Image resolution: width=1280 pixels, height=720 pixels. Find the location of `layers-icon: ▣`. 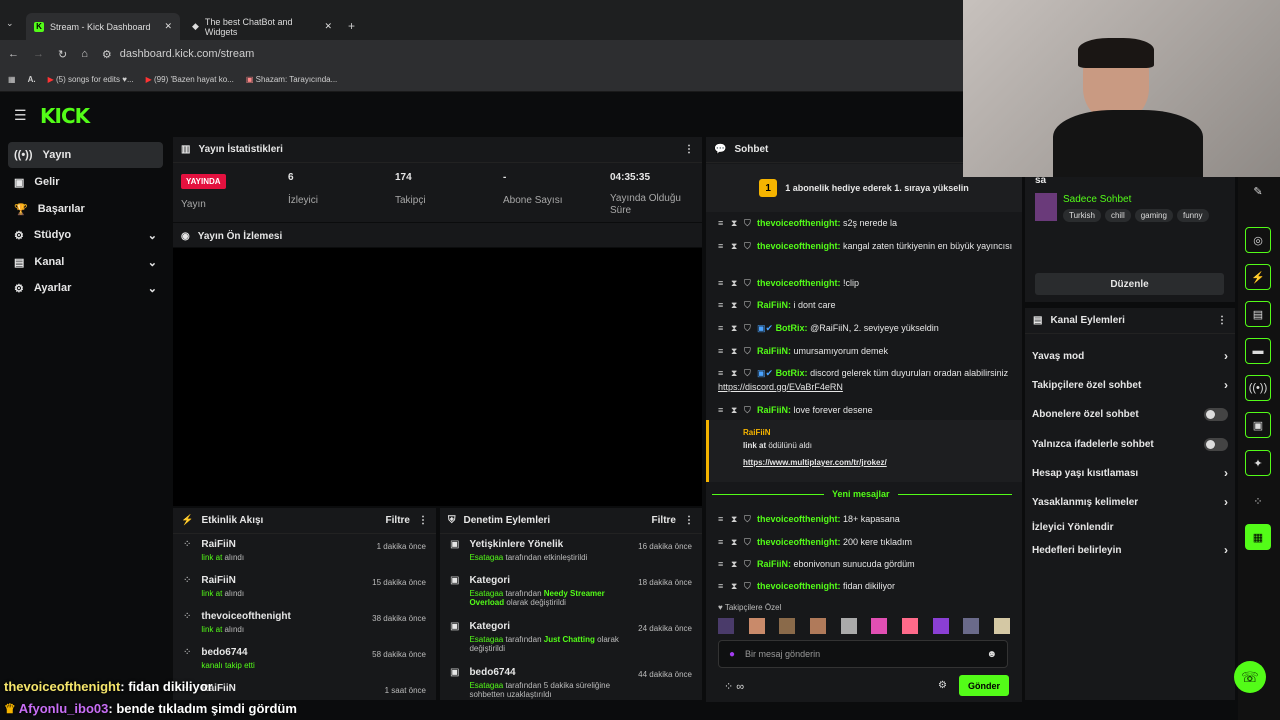

layers-icon: ▣ is located at coordinates (1258, 425).